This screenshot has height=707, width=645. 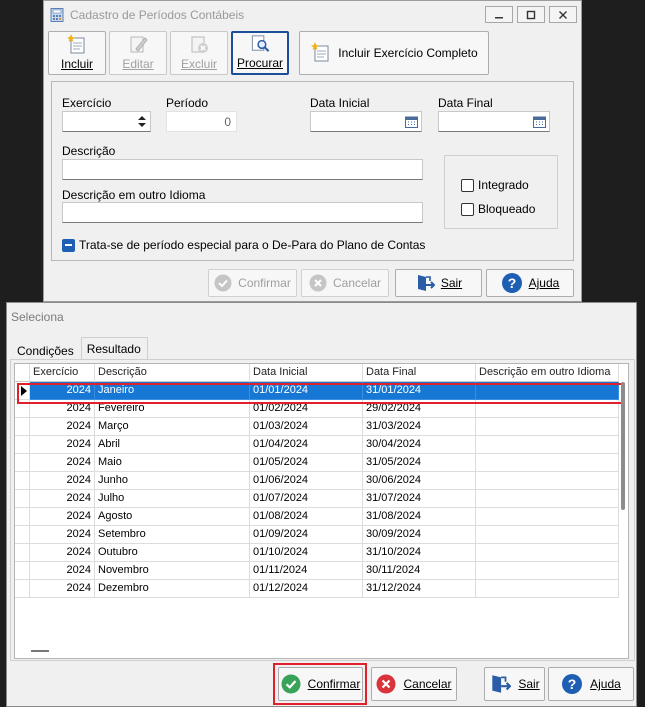 I want to click on bg-cancelar-button: Cancelar, so click(x=345, y=283).